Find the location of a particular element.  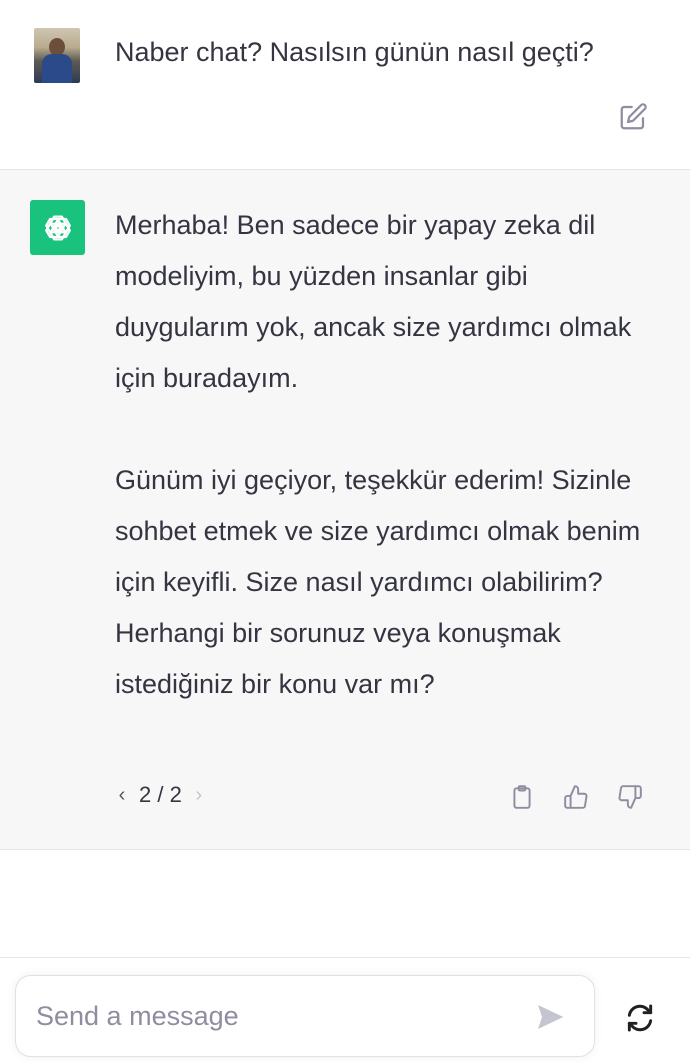

response-counter: 2 / 2 is located at coordinates (160, 794).